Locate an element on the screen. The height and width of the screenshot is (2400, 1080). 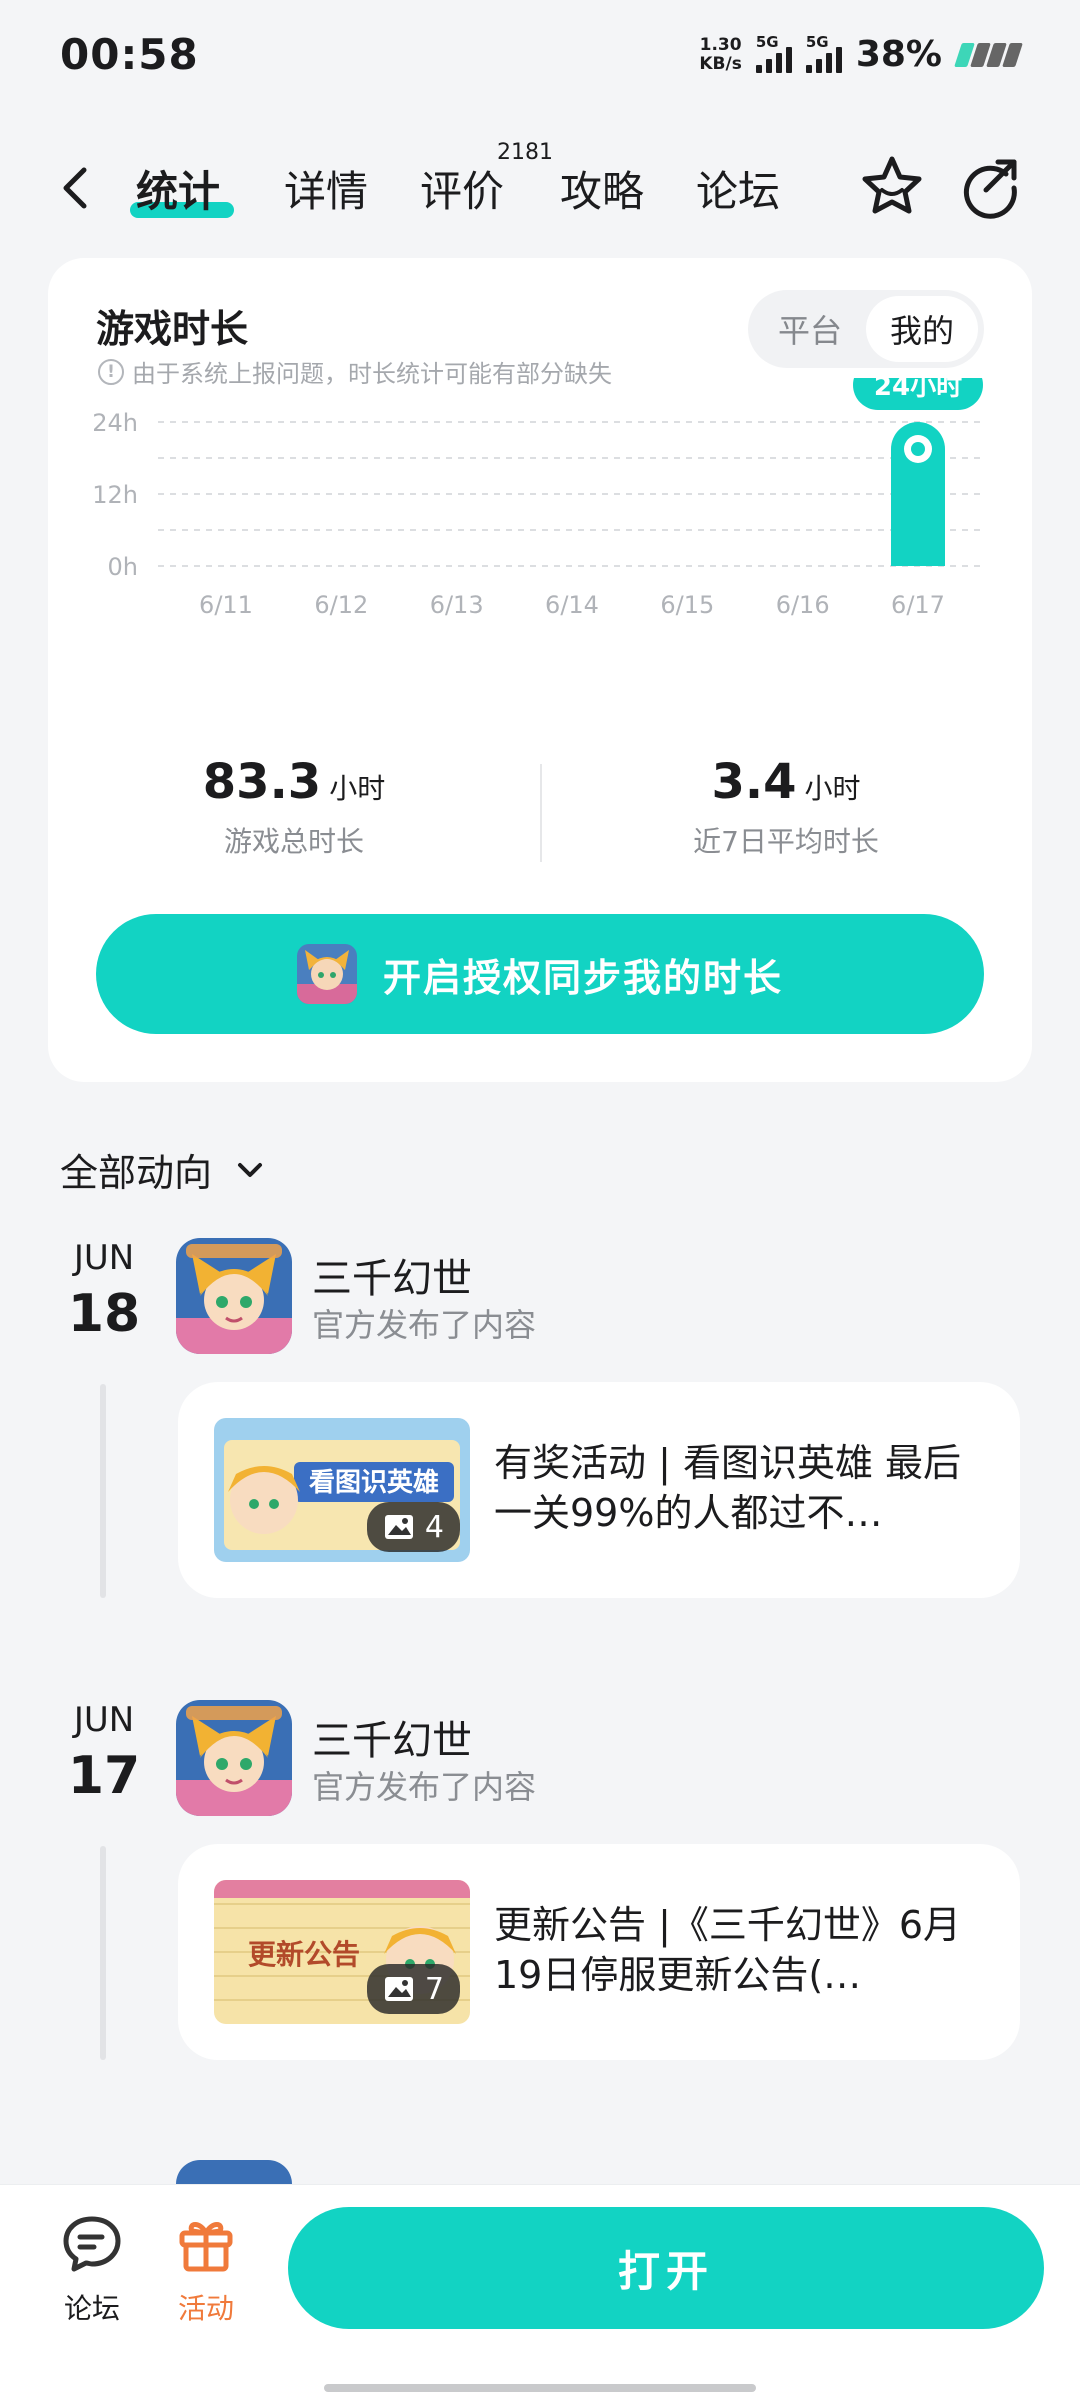
game-icon is located at coordinates (326, 974).